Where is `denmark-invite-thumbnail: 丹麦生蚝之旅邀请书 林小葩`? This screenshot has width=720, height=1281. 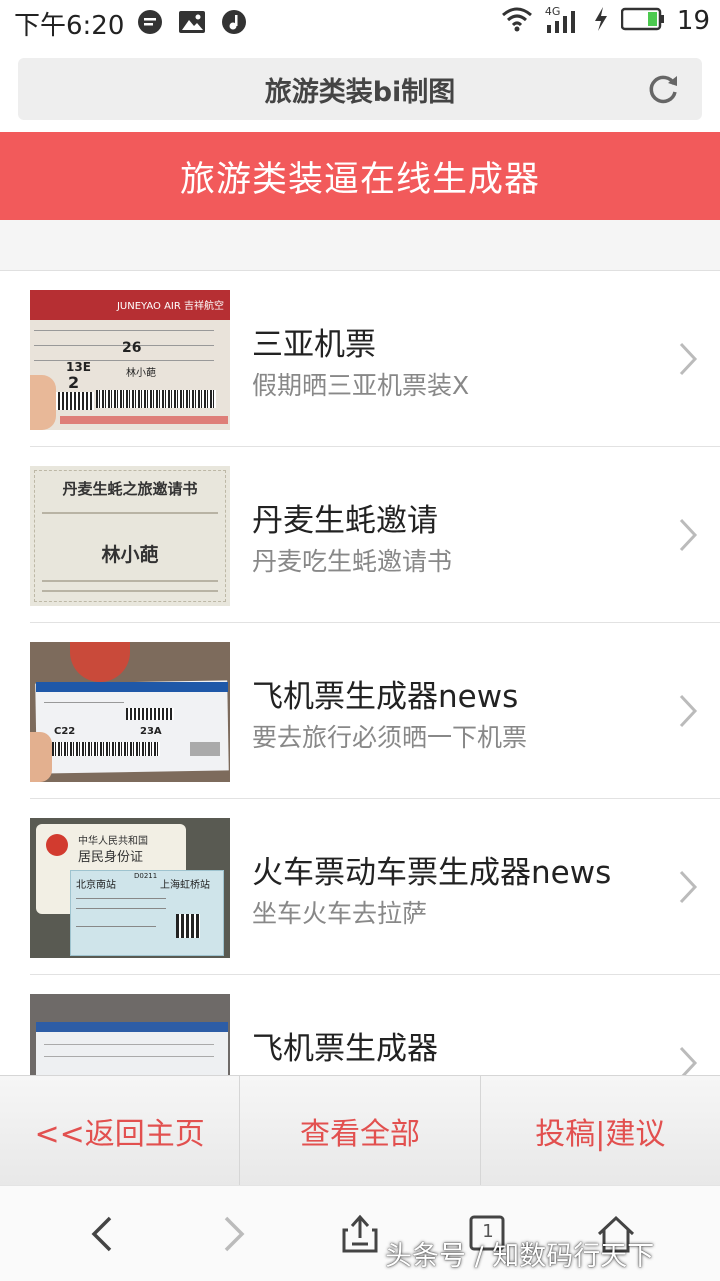 denmark-invite-thumbnail: 丹麦生蚝之旅邀请书 林小葩 is located at coordinates (130, 536).